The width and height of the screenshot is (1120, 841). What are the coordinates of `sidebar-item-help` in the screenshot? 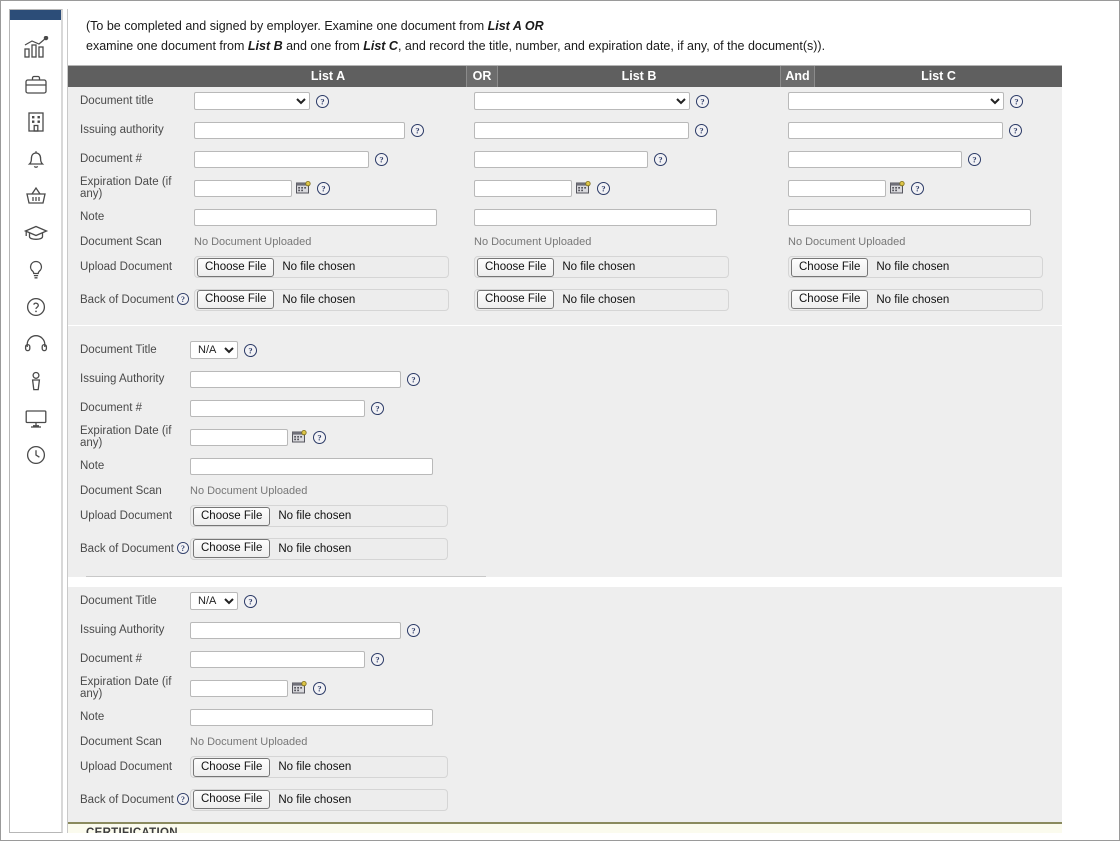 It's located at (36, 307).